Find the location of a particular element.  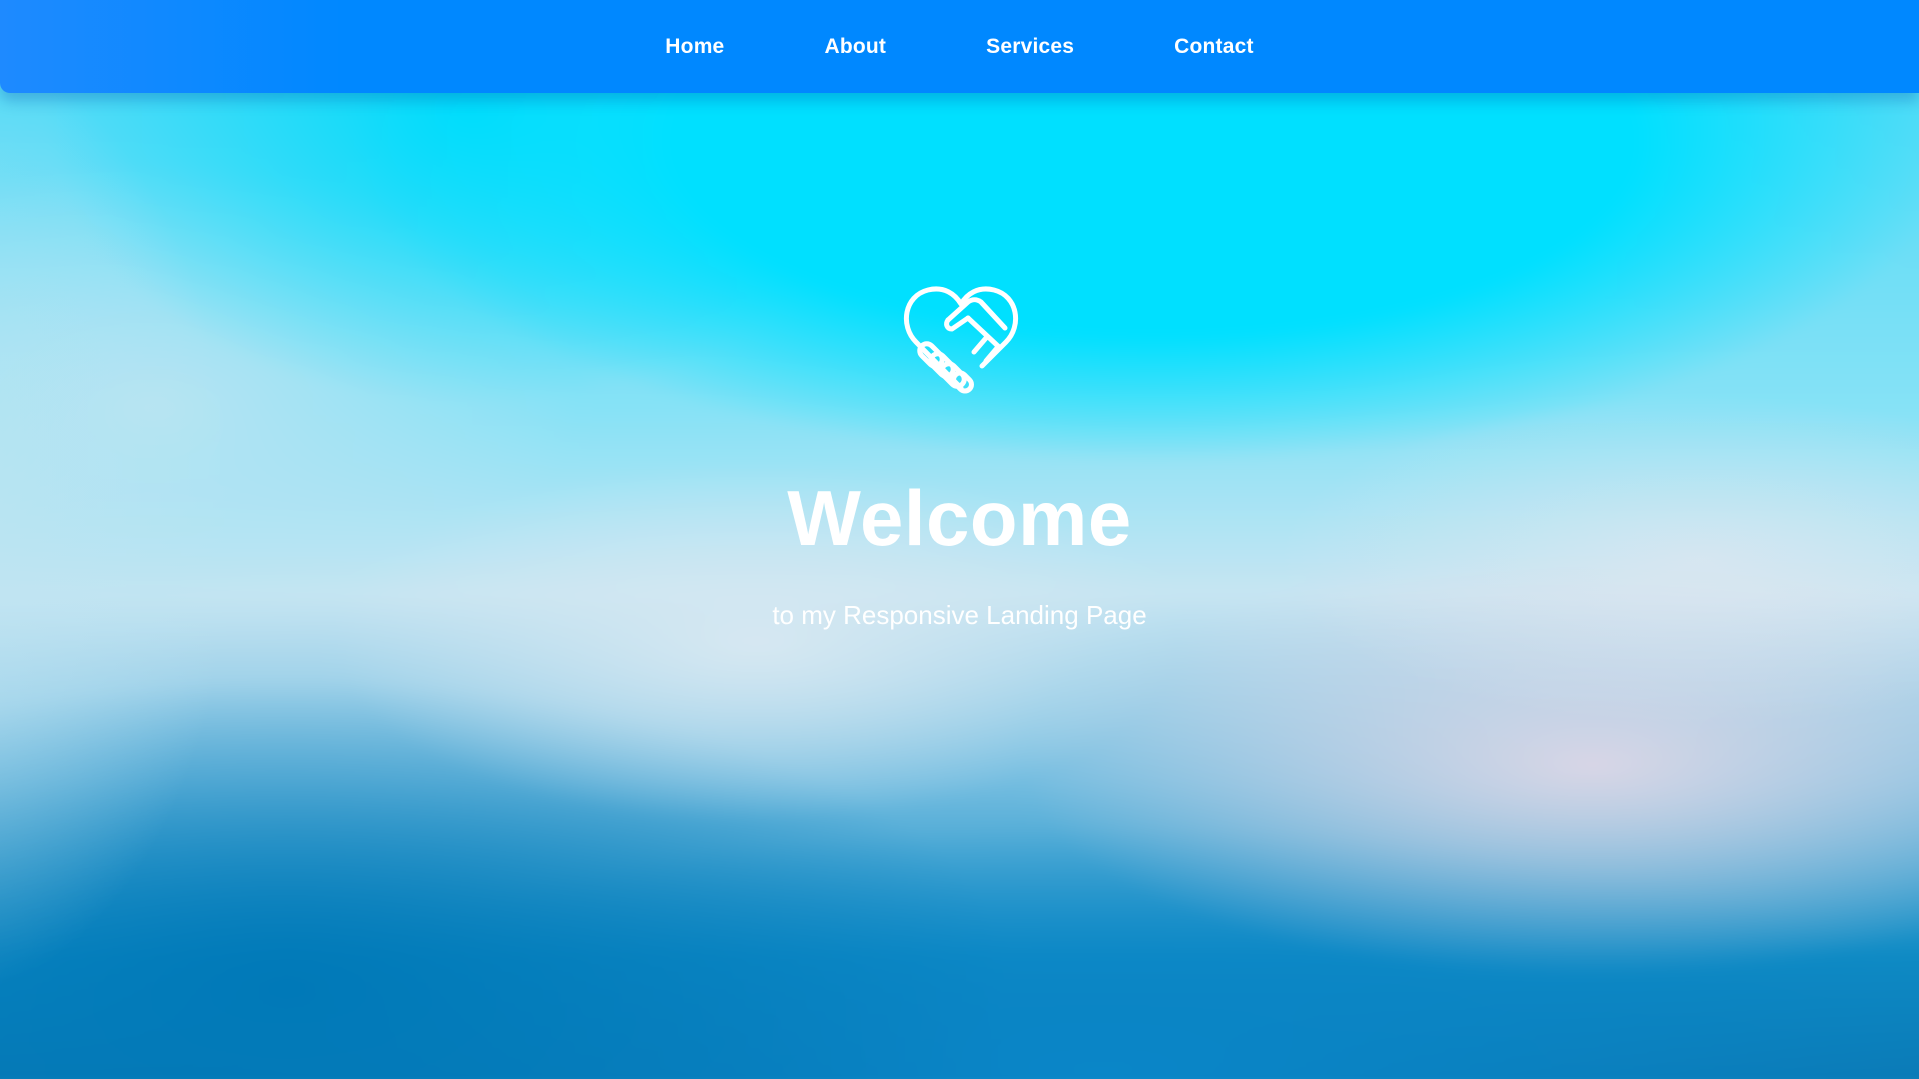

nav-link-services: Services is located at coordinates (1030, 46).